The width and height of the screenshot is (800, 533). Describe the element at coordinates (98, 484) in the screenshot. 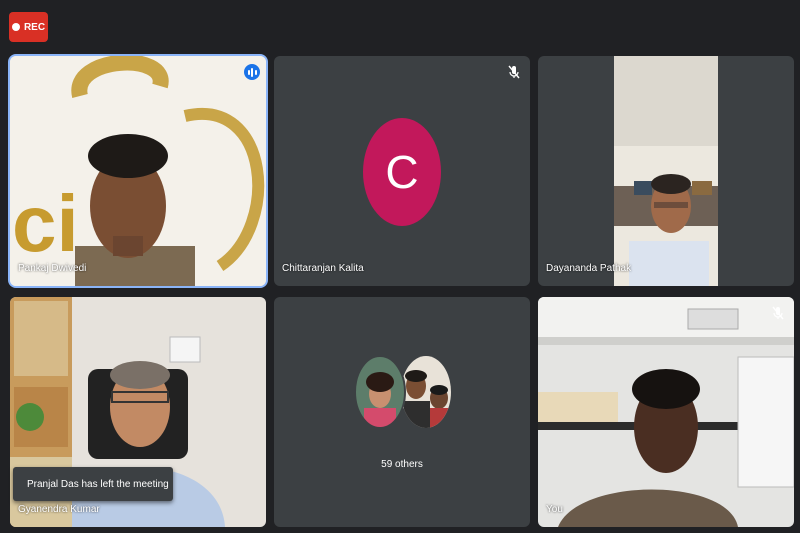

I see `notification-text: Pranjal Das has left the meeting` at that location.